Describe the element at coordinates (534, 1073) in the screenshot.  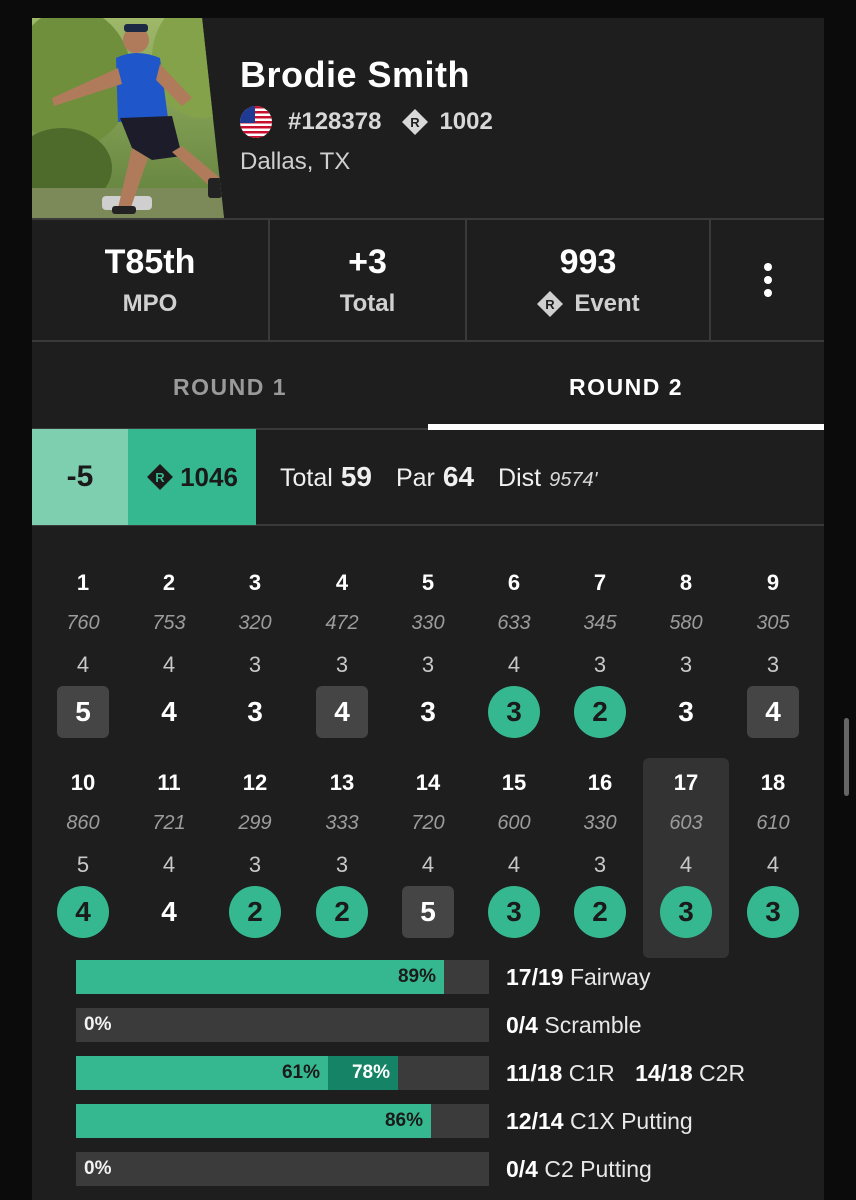
I see `stat-count: 11/18` at that location.